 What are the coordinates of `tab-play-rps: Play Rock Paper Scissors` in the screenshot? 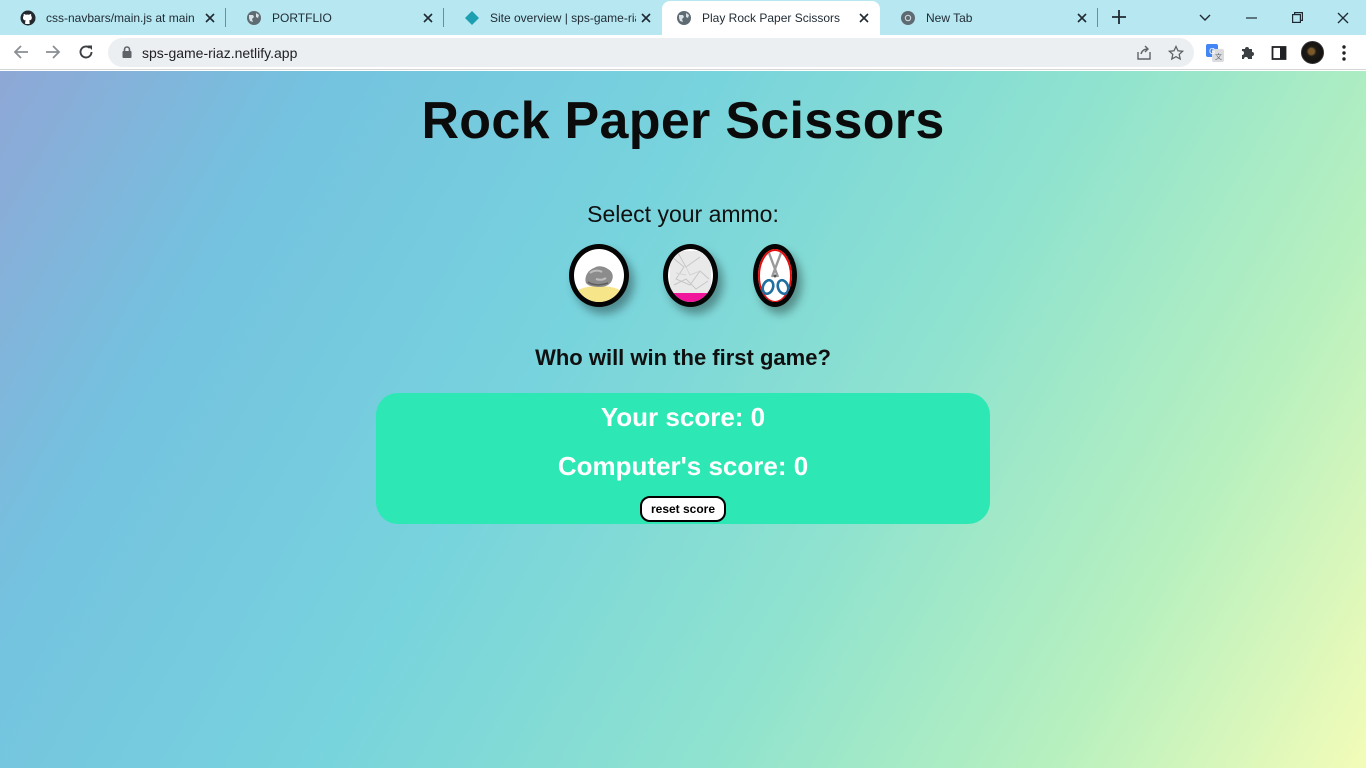 It's located at (771, 18).